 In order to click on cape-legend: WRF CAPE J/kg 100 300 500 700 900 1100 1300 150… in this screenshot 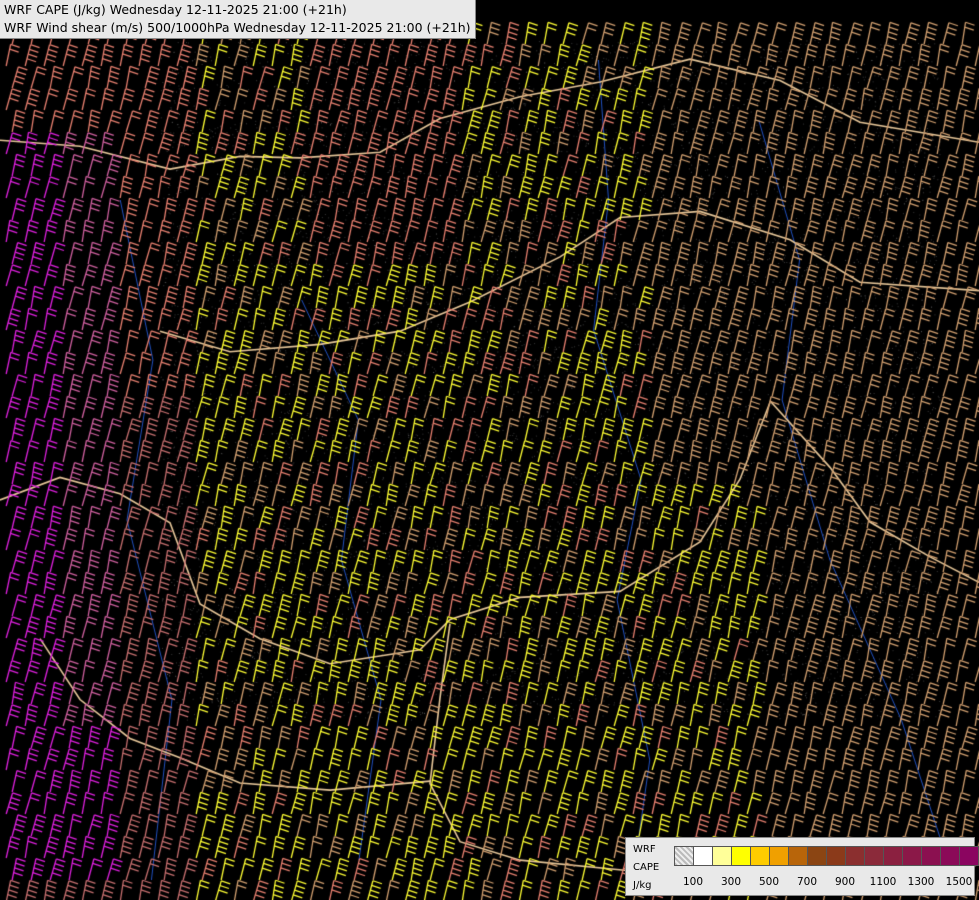, I will do `click(802, 866)`.